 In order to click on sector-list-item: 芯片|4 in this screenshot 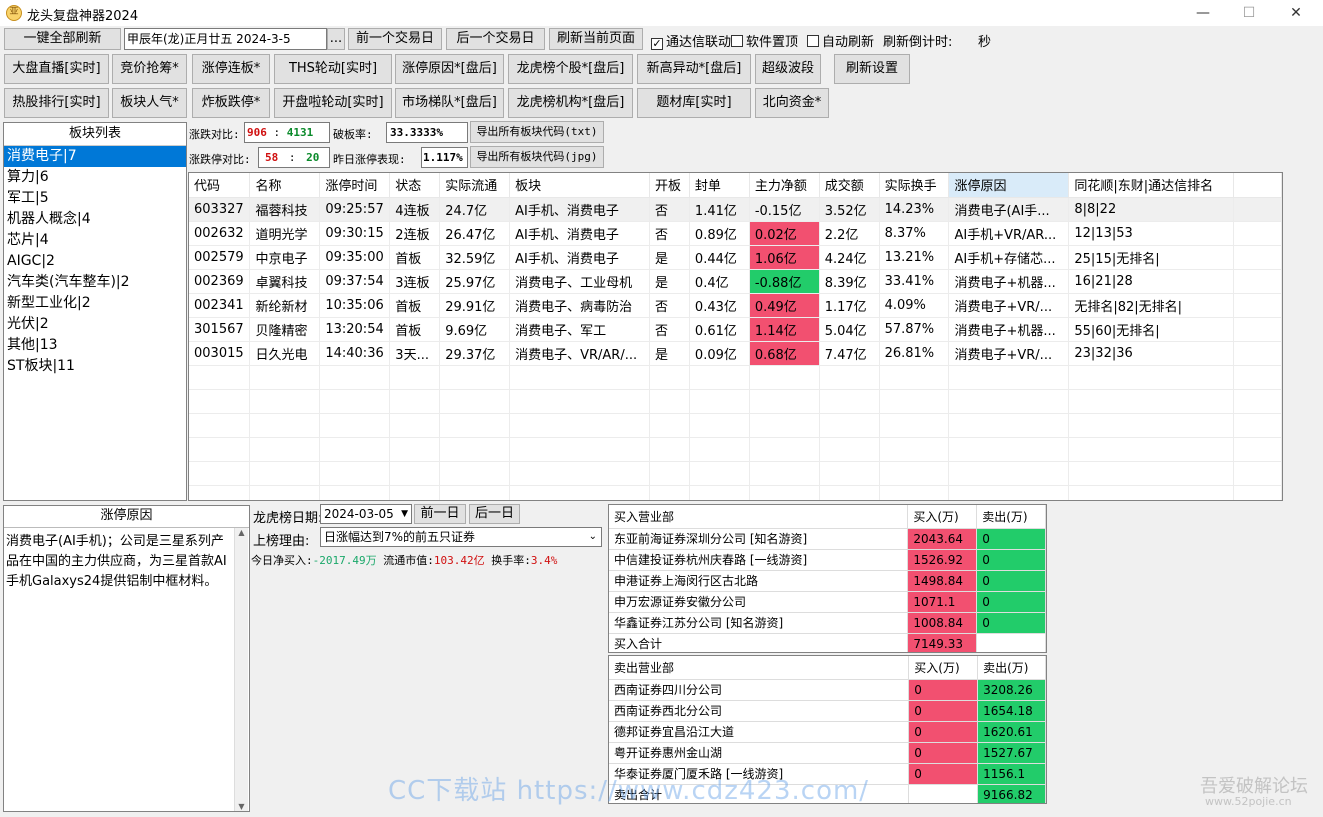, I will do `click(95, 240)`.